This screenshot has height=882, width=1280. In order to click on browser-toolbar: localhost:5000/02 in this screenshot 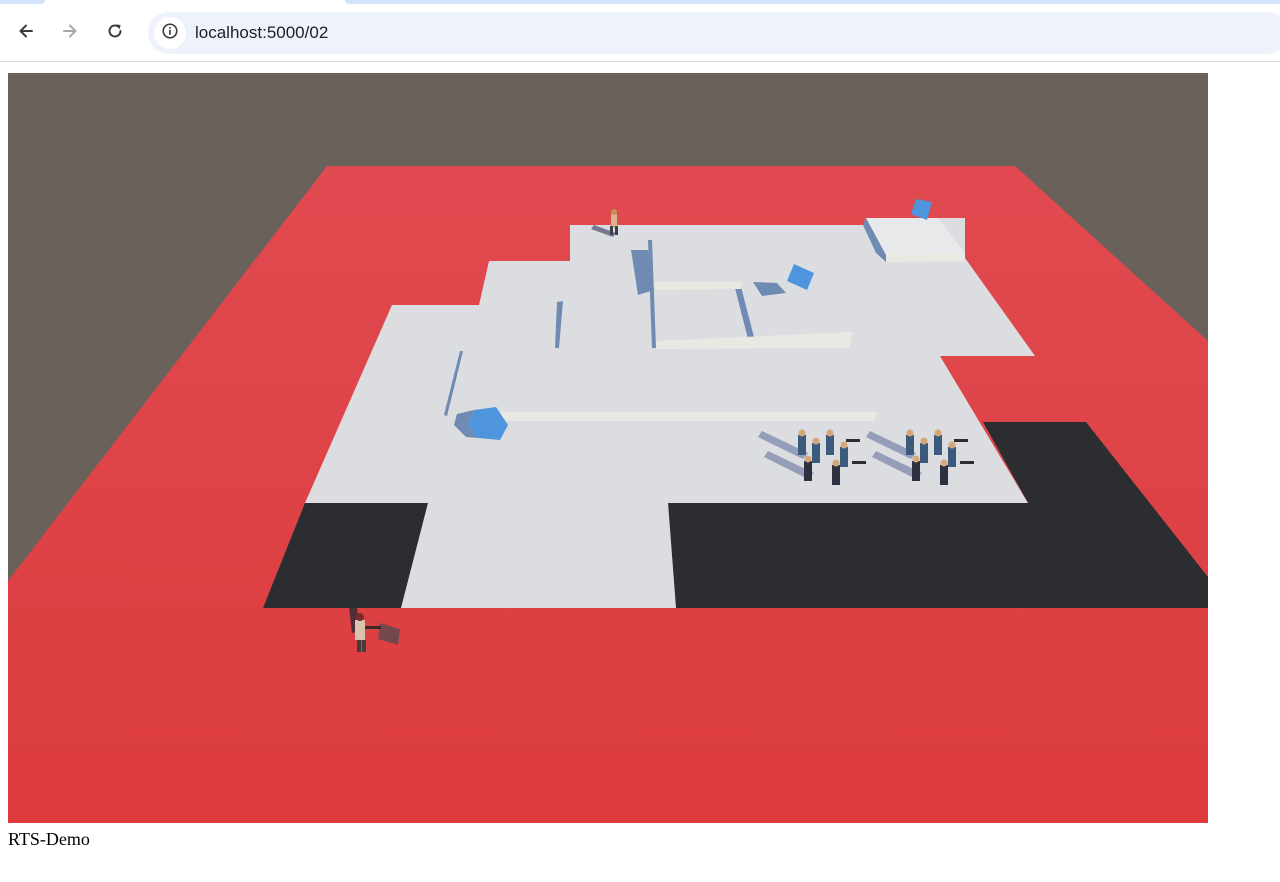, I will do `click(640, 31)`.